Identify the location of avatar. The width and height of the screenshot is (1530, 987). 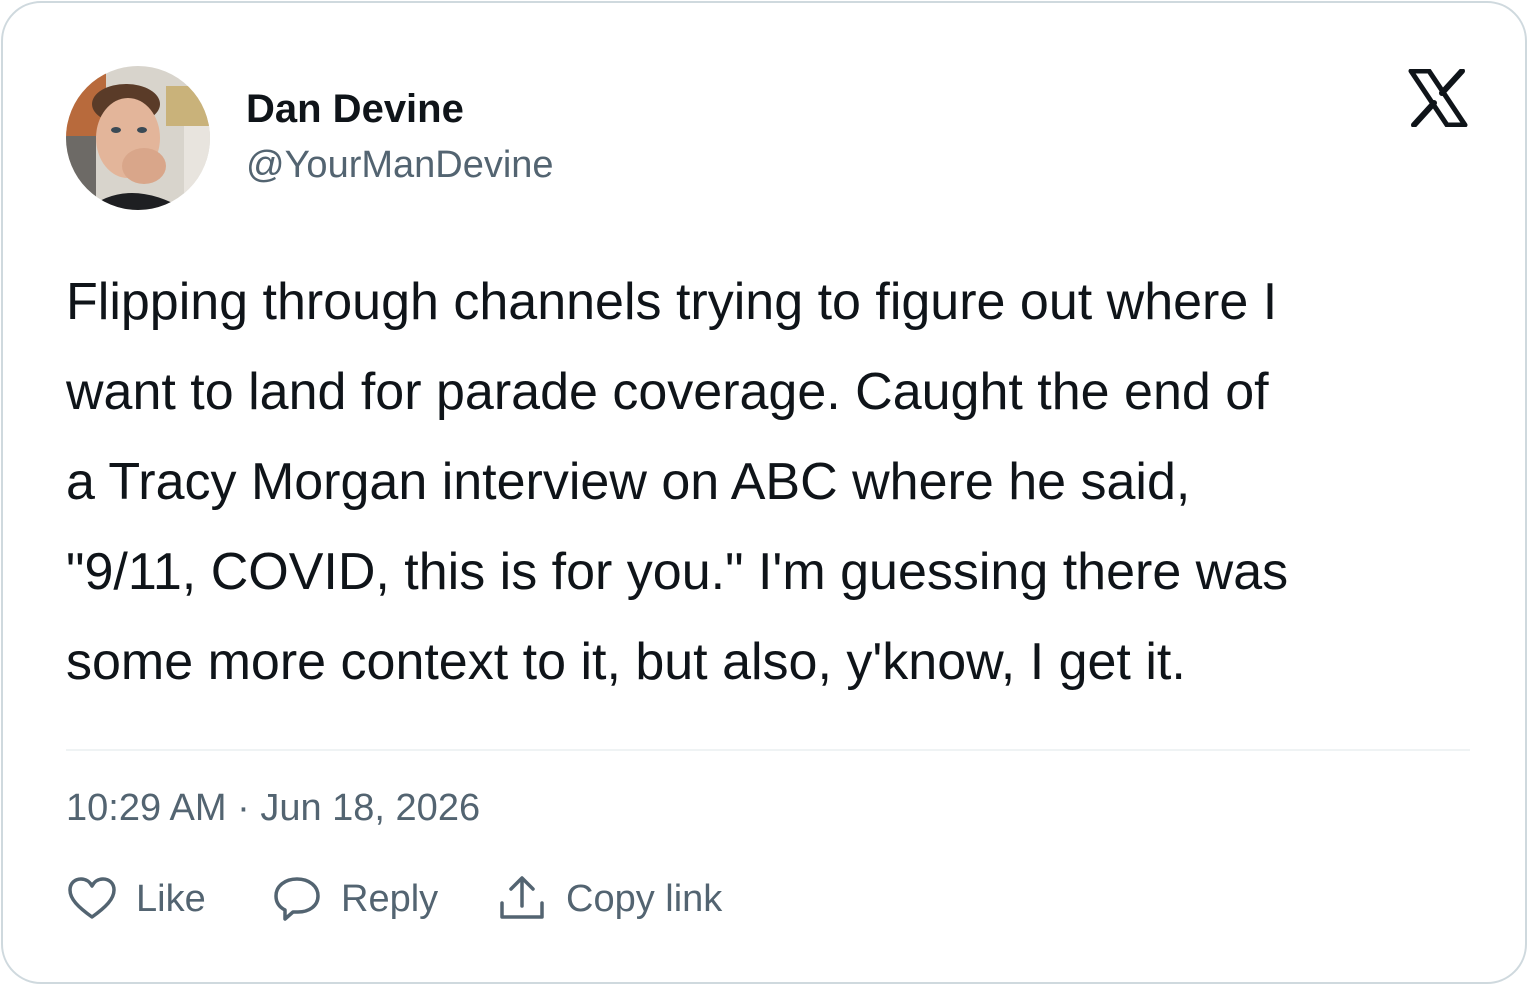
(138, 138).